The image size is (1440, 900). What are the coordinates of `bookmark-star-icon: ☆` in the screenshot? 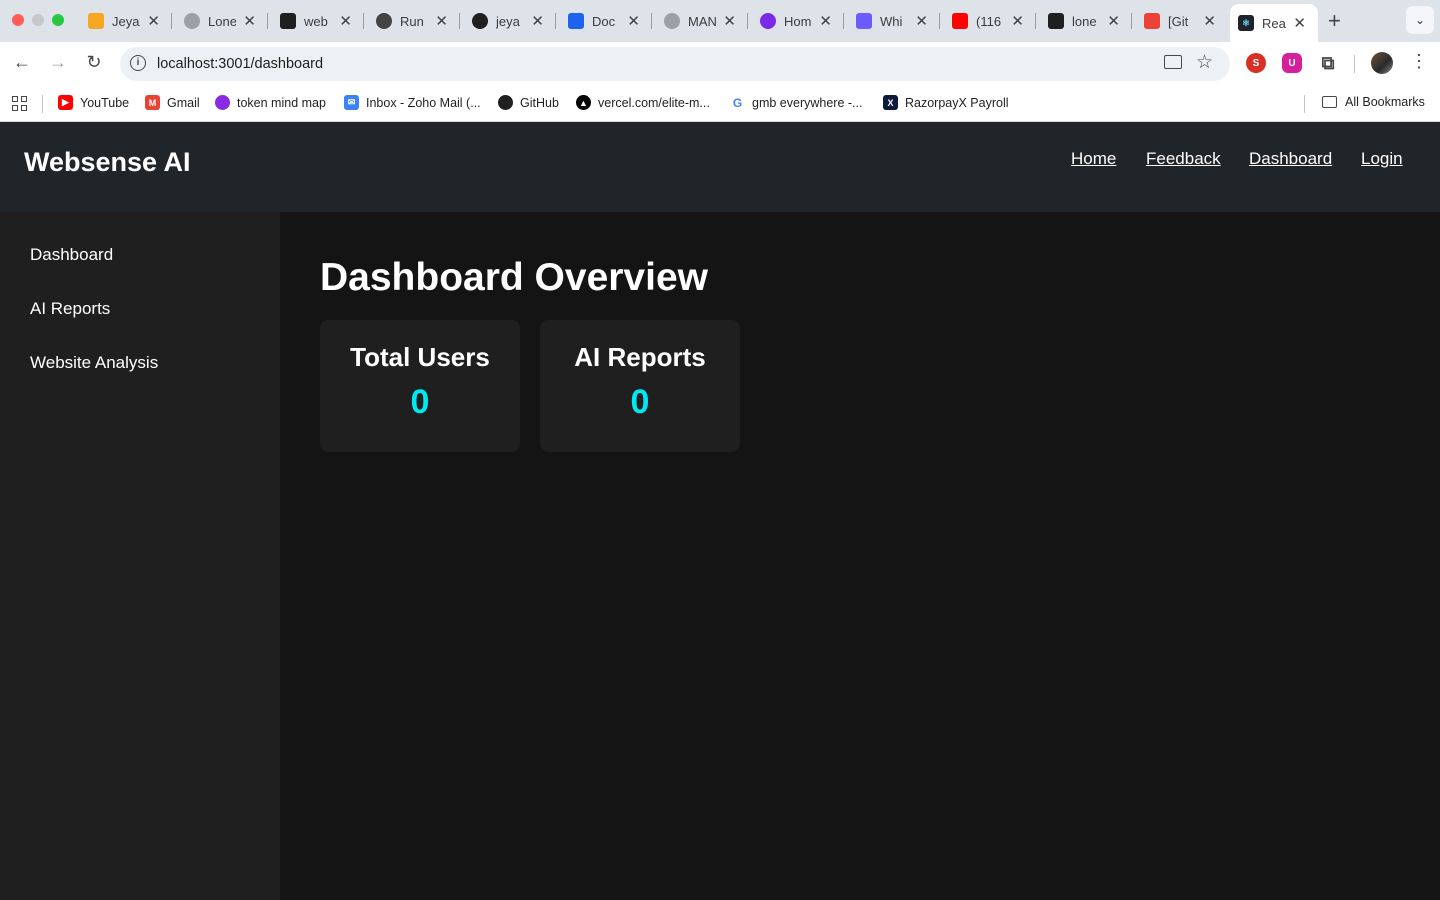 It's located at (1204, 62).